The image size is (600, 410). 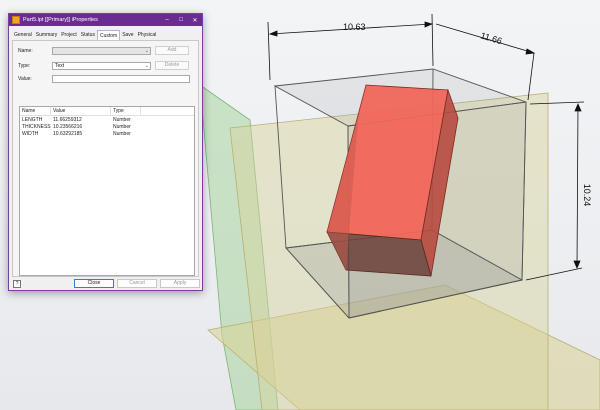 I want to click on row-name-cell: WIDTH, so click(x=30, y=134).